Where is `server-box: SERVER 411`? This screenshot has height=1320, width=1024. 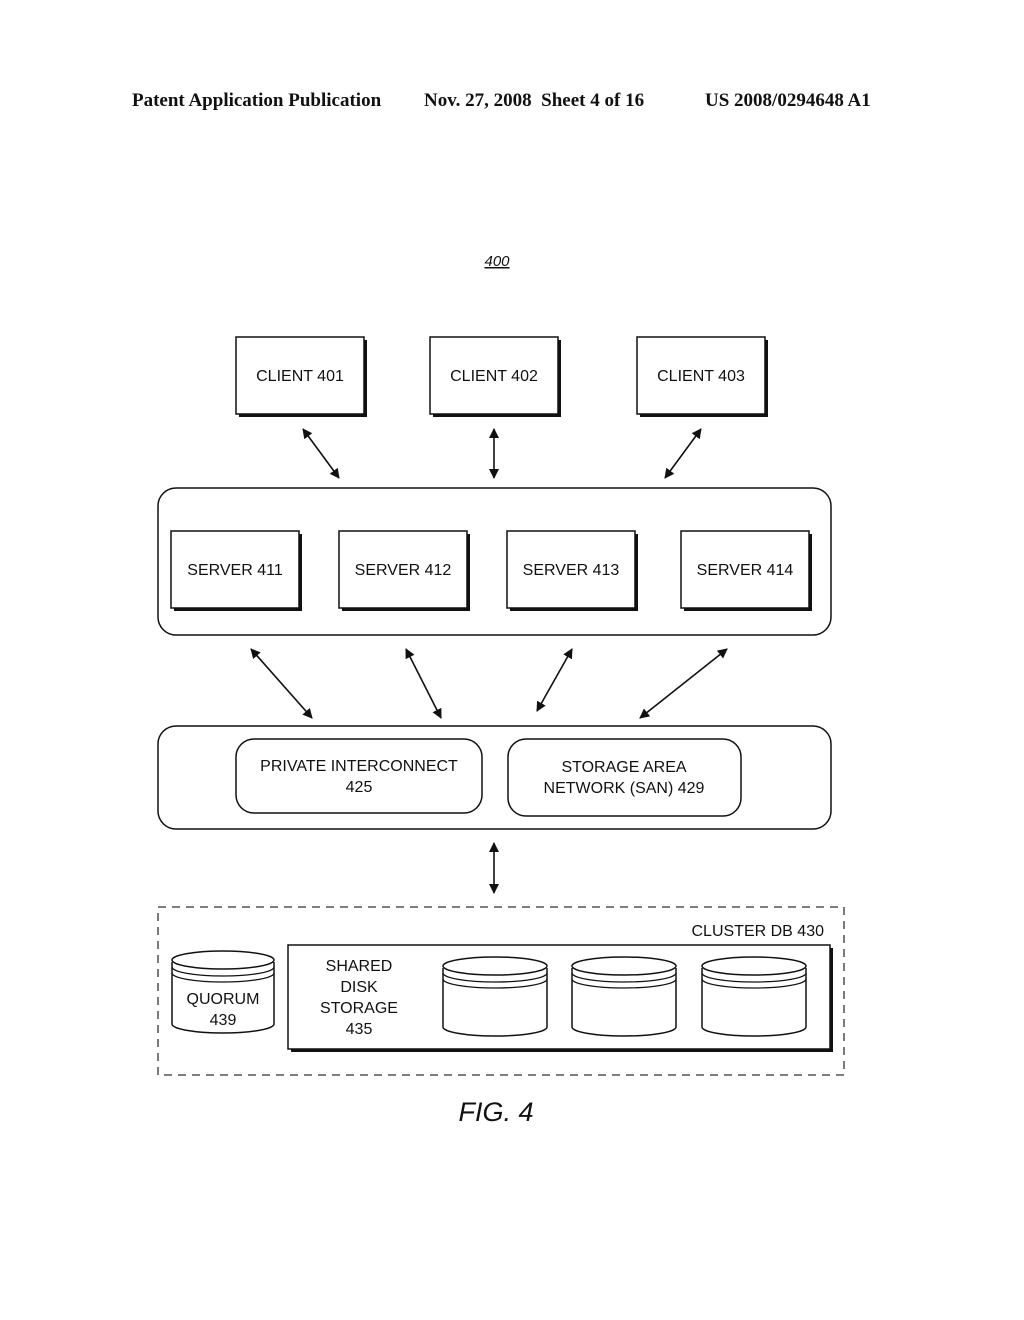
server-box: SERVER 411 is located at coordinates (236, 570).